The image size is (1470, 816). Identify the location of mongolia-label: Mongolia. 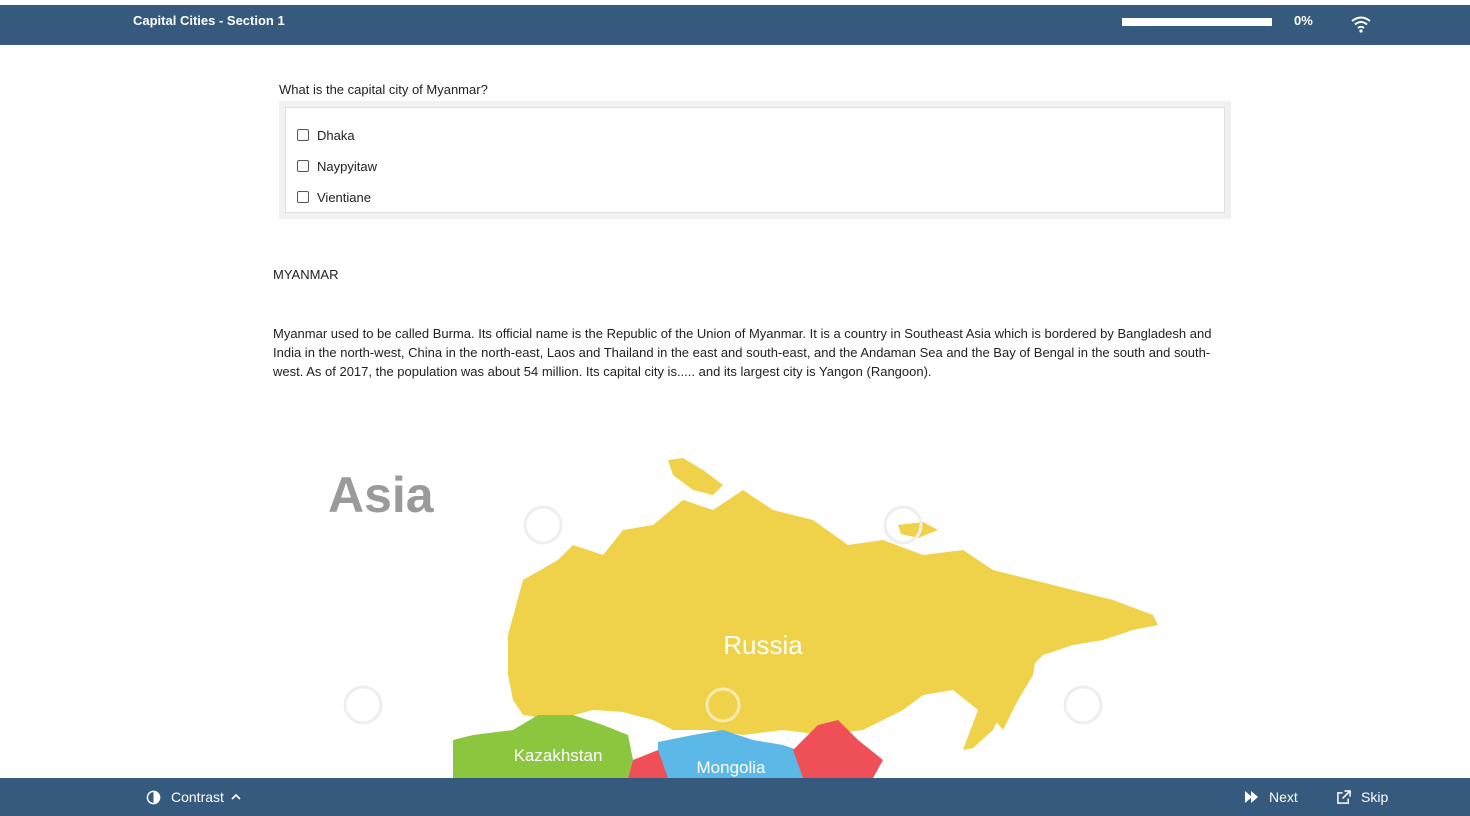
(732, 767).